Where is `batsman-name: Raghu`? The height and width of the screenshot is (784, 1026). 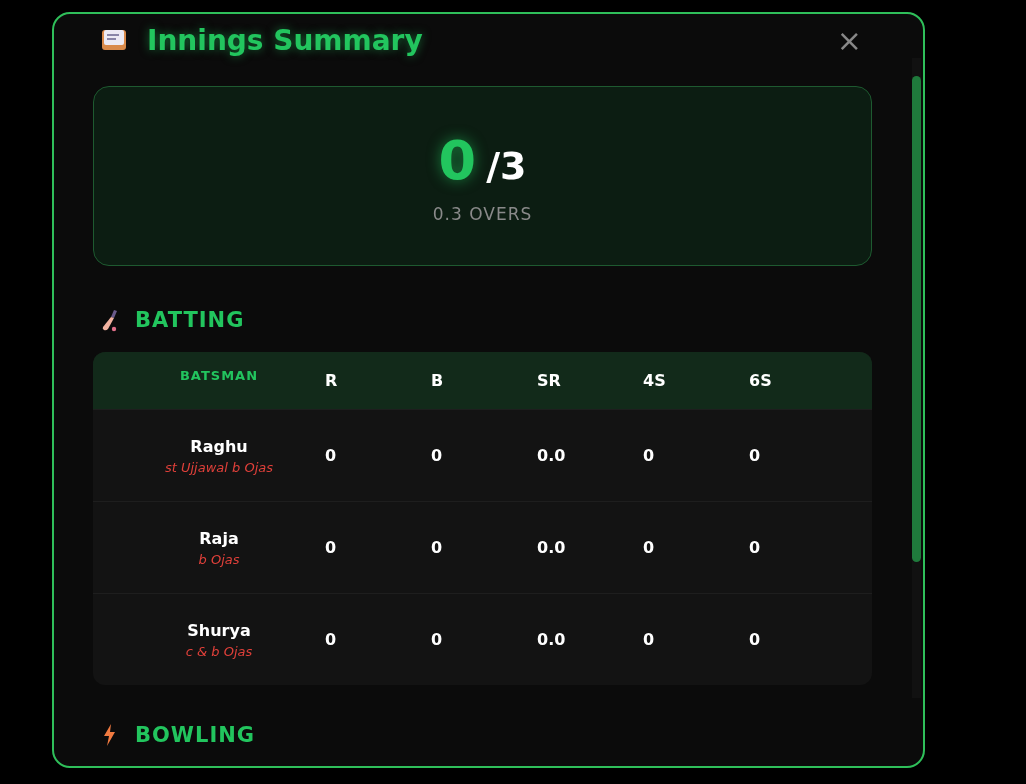 batsman-name: Raghu is located at coordinates (219, 446).